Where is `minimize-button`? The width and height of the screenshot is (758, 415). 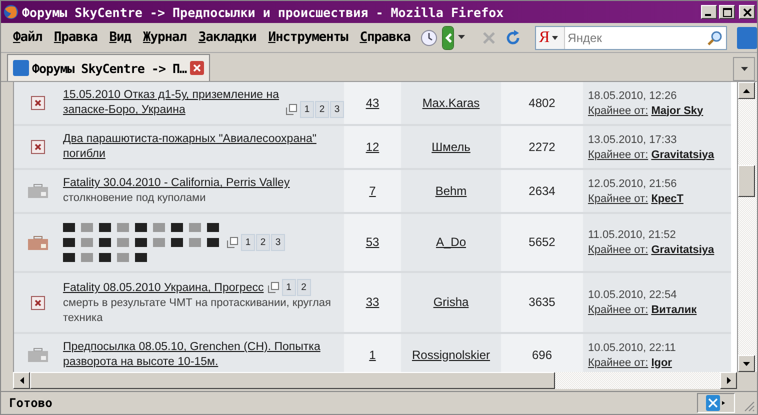 minimize-button is located at coordinates (709, 12).